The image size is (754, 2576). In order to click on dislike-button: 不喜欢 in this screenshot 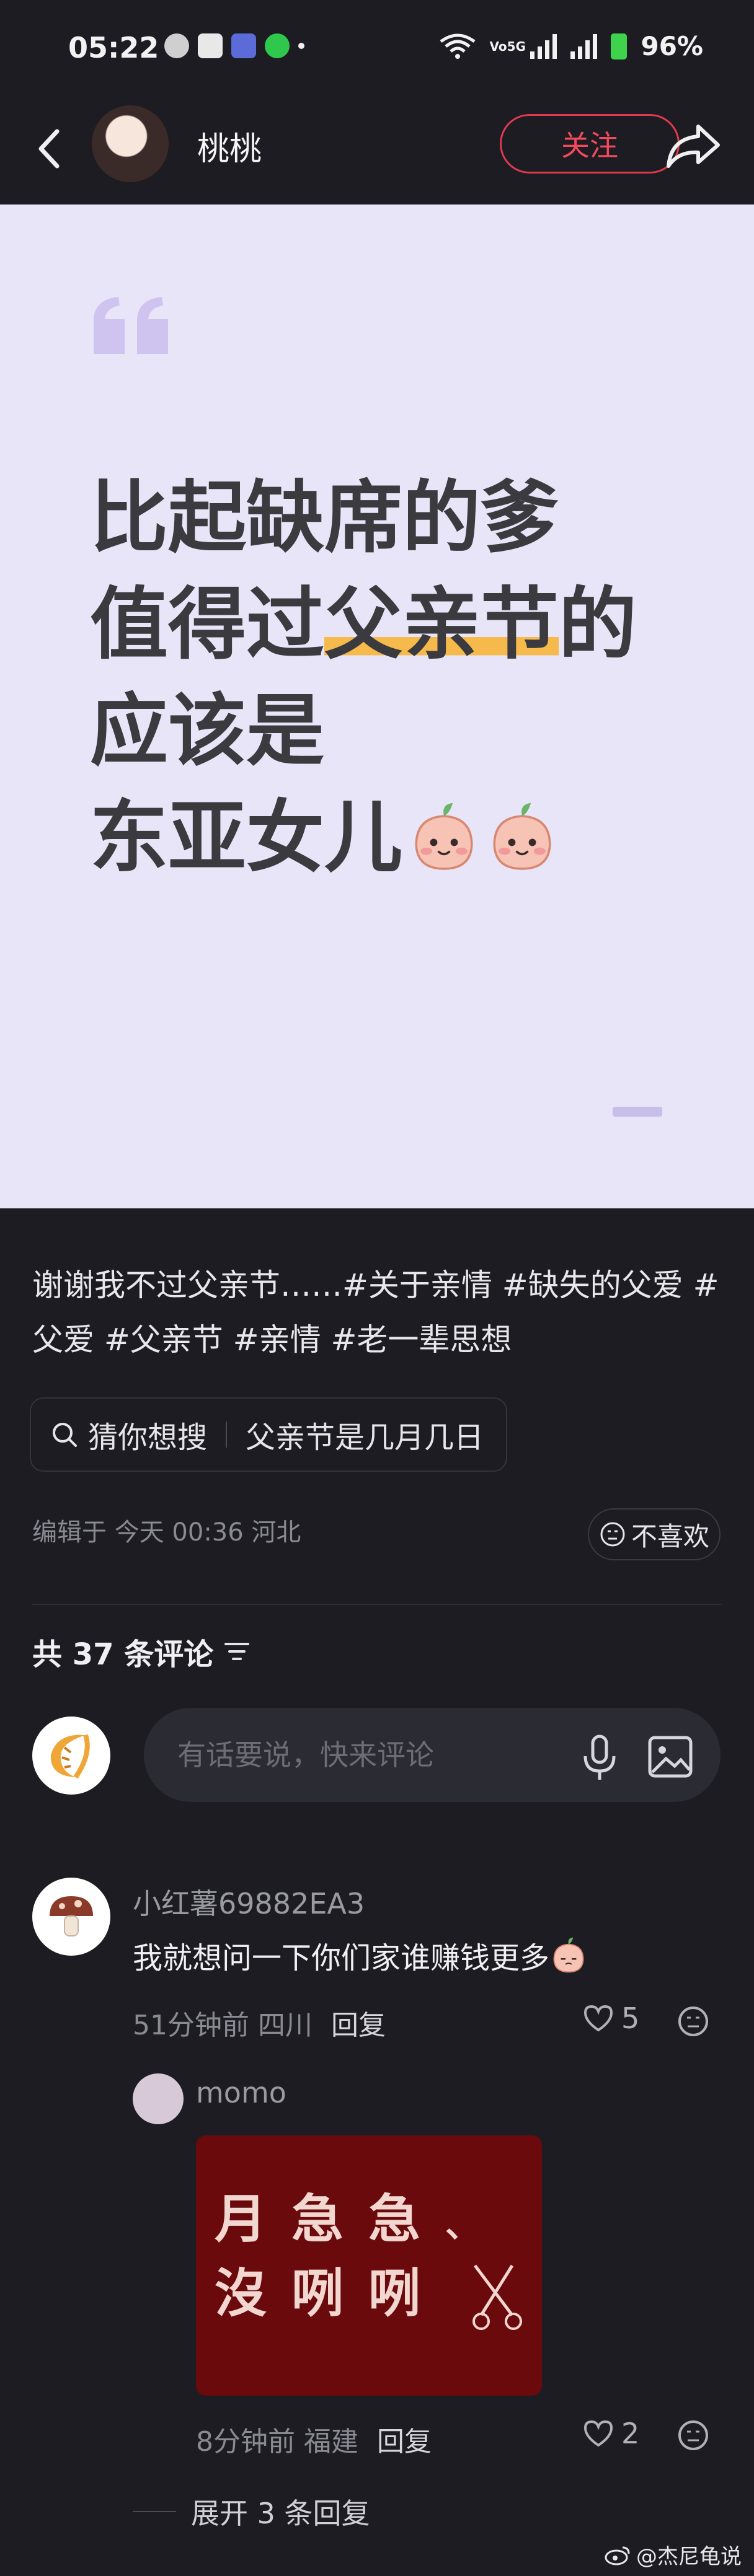, I will do `click(654, 1534)`.